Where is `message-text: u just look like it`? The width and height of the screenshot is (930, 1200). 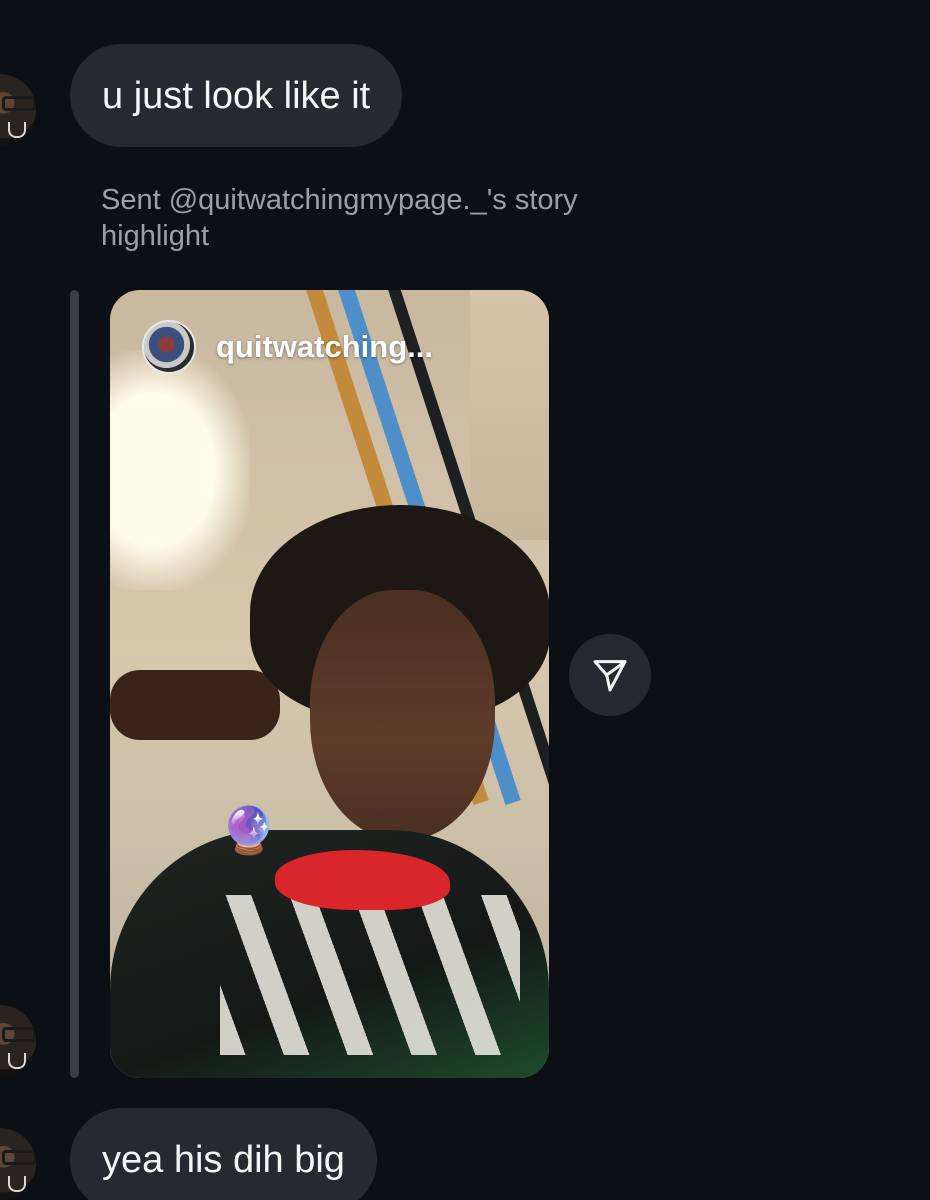
message-text: u just look like it is located at coordinates (236, 95).